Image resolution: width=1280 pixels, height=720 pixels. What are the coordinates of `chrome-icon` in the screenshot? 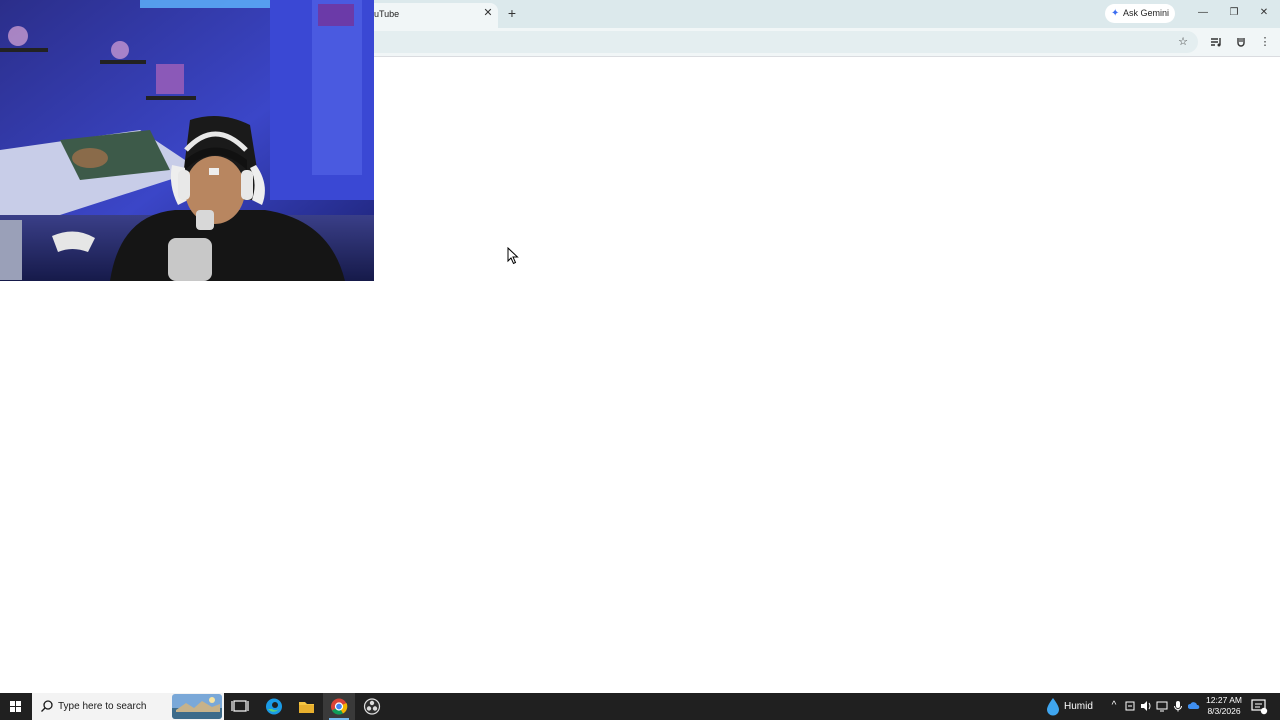 It's located at (339, 706).